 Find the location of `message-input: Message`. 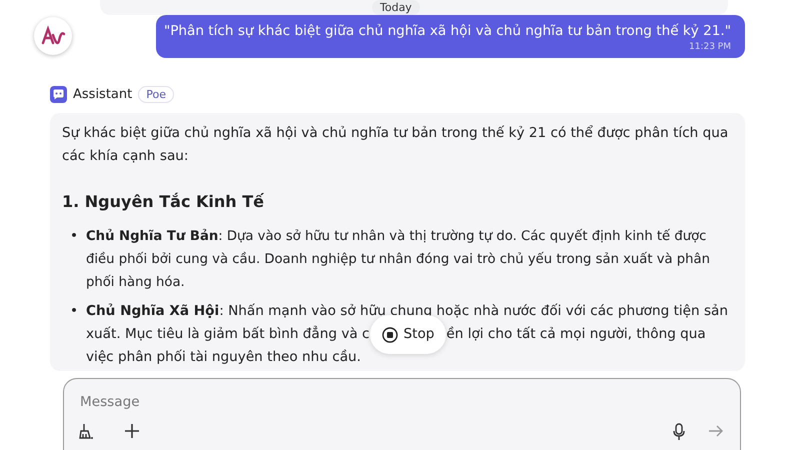

message-input: Message is located at coordinates (330, 402).